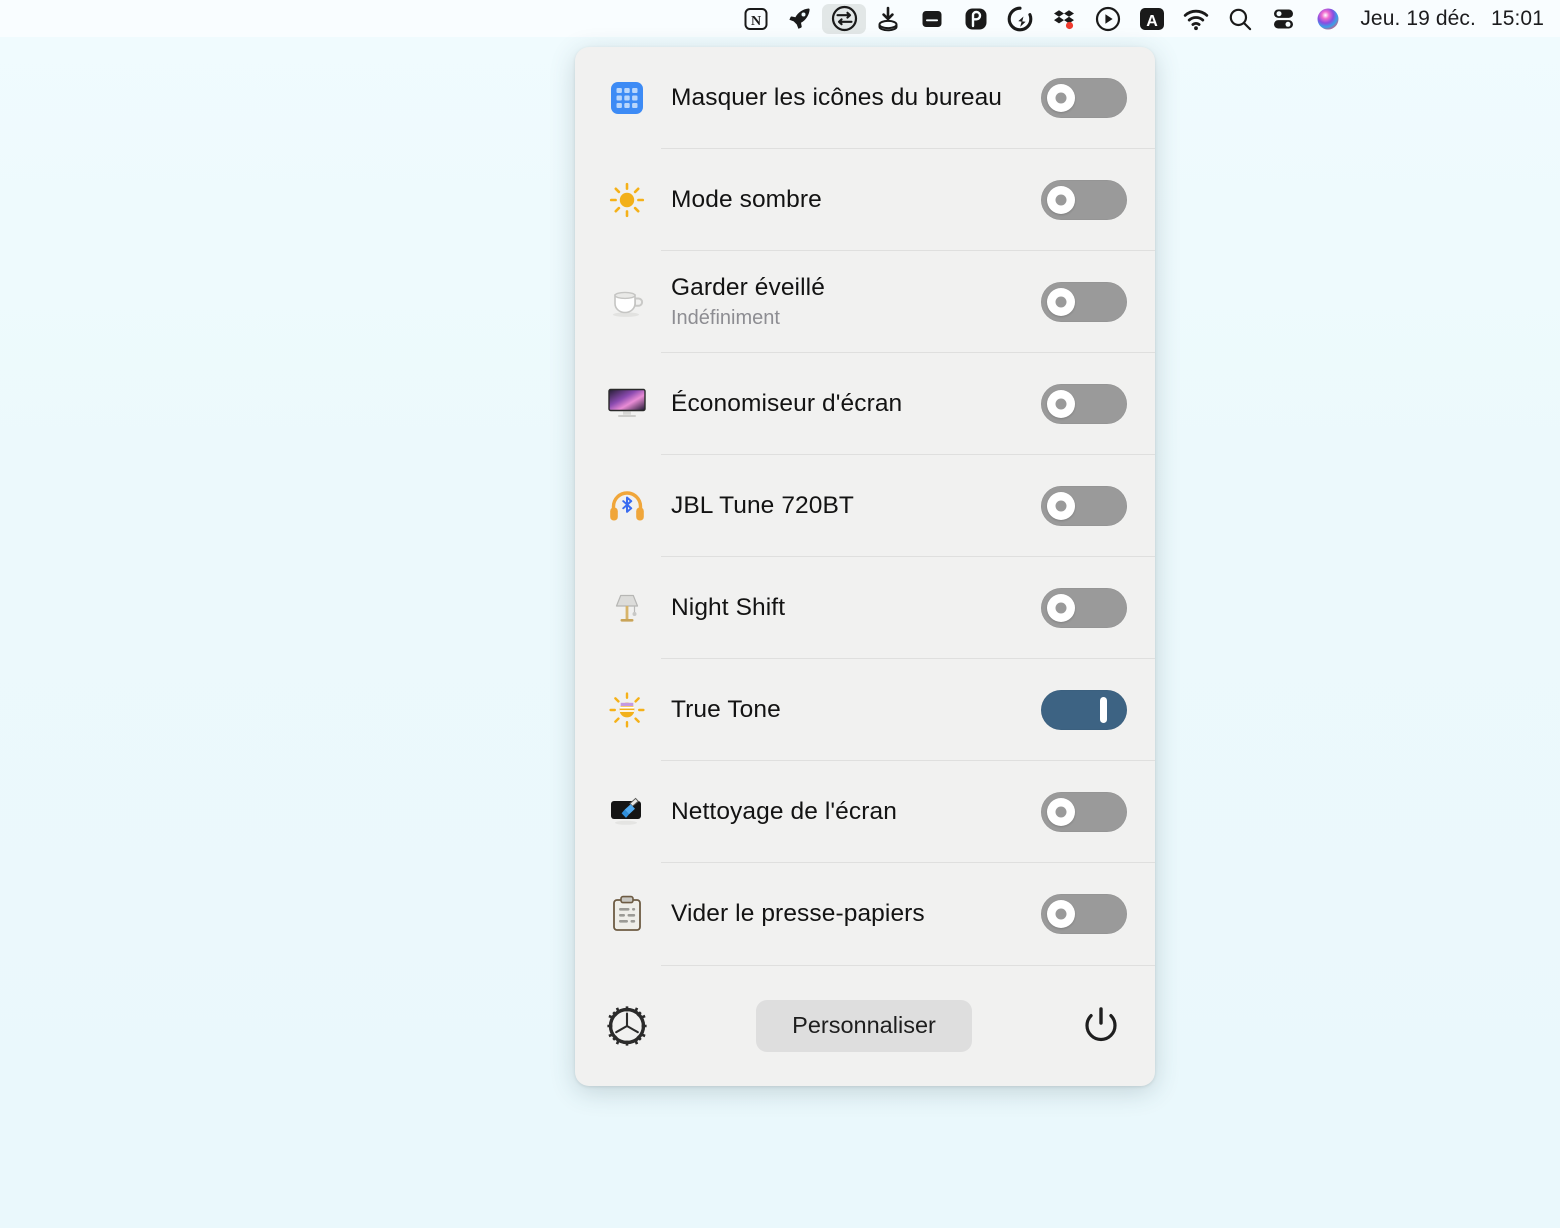 The height and width of the screenshot is (1228, 1560). I want to click on row-bluetooth-headphones: JBL Tune 720BT, so click(865, 506).